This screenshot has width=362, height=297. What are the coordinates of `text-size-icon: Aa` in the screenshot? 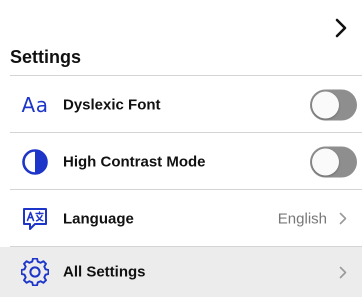 It's located at (35, 104).